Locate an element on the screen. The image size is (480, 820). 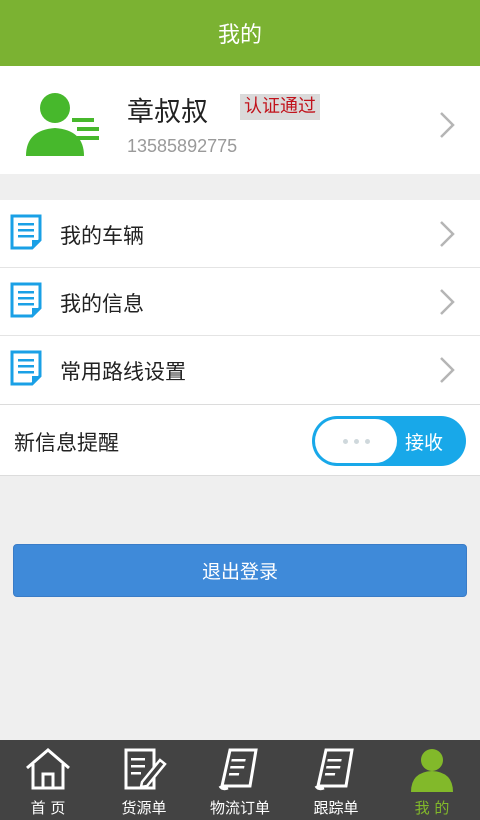
toggle-state-label: 接收 is located at coordinates (424, 443).